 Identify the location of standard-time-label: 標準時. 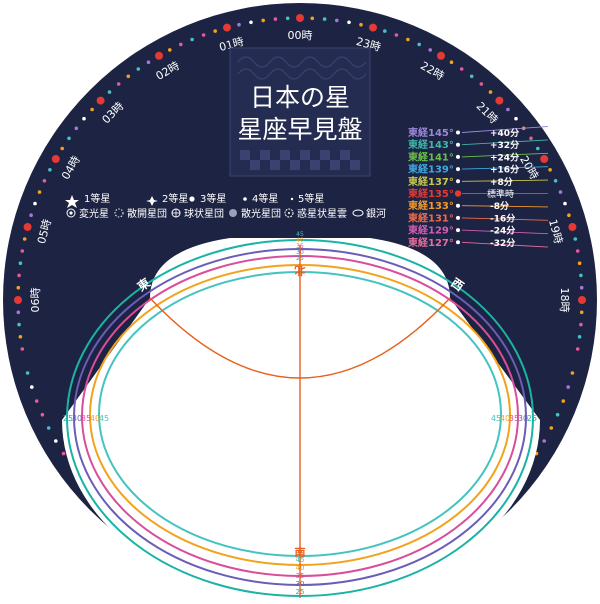
(500, 194).